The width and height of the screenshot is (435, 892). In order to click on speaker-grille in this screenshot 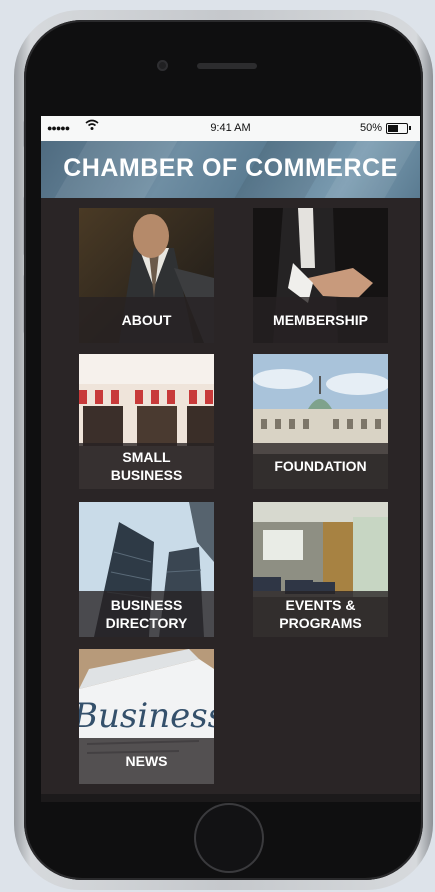, I will do `click(227, 66)`.